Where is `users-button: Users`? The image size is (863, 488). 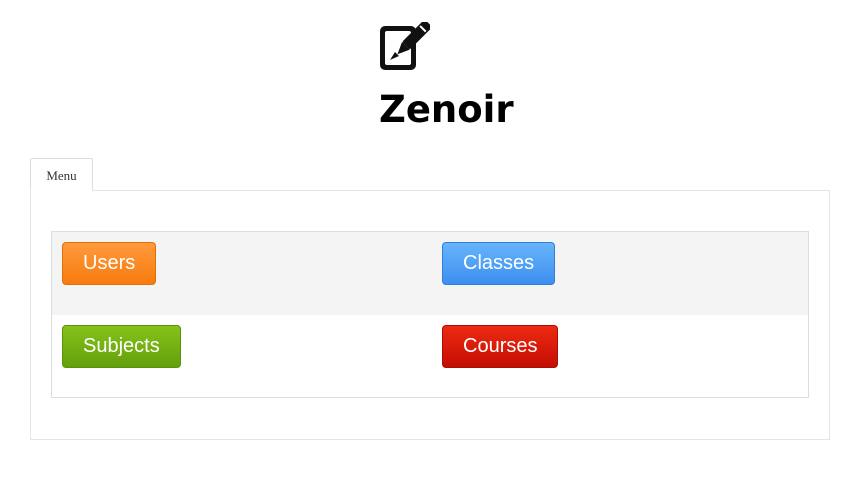
users-button: Users is located at coordinates (109, 263).